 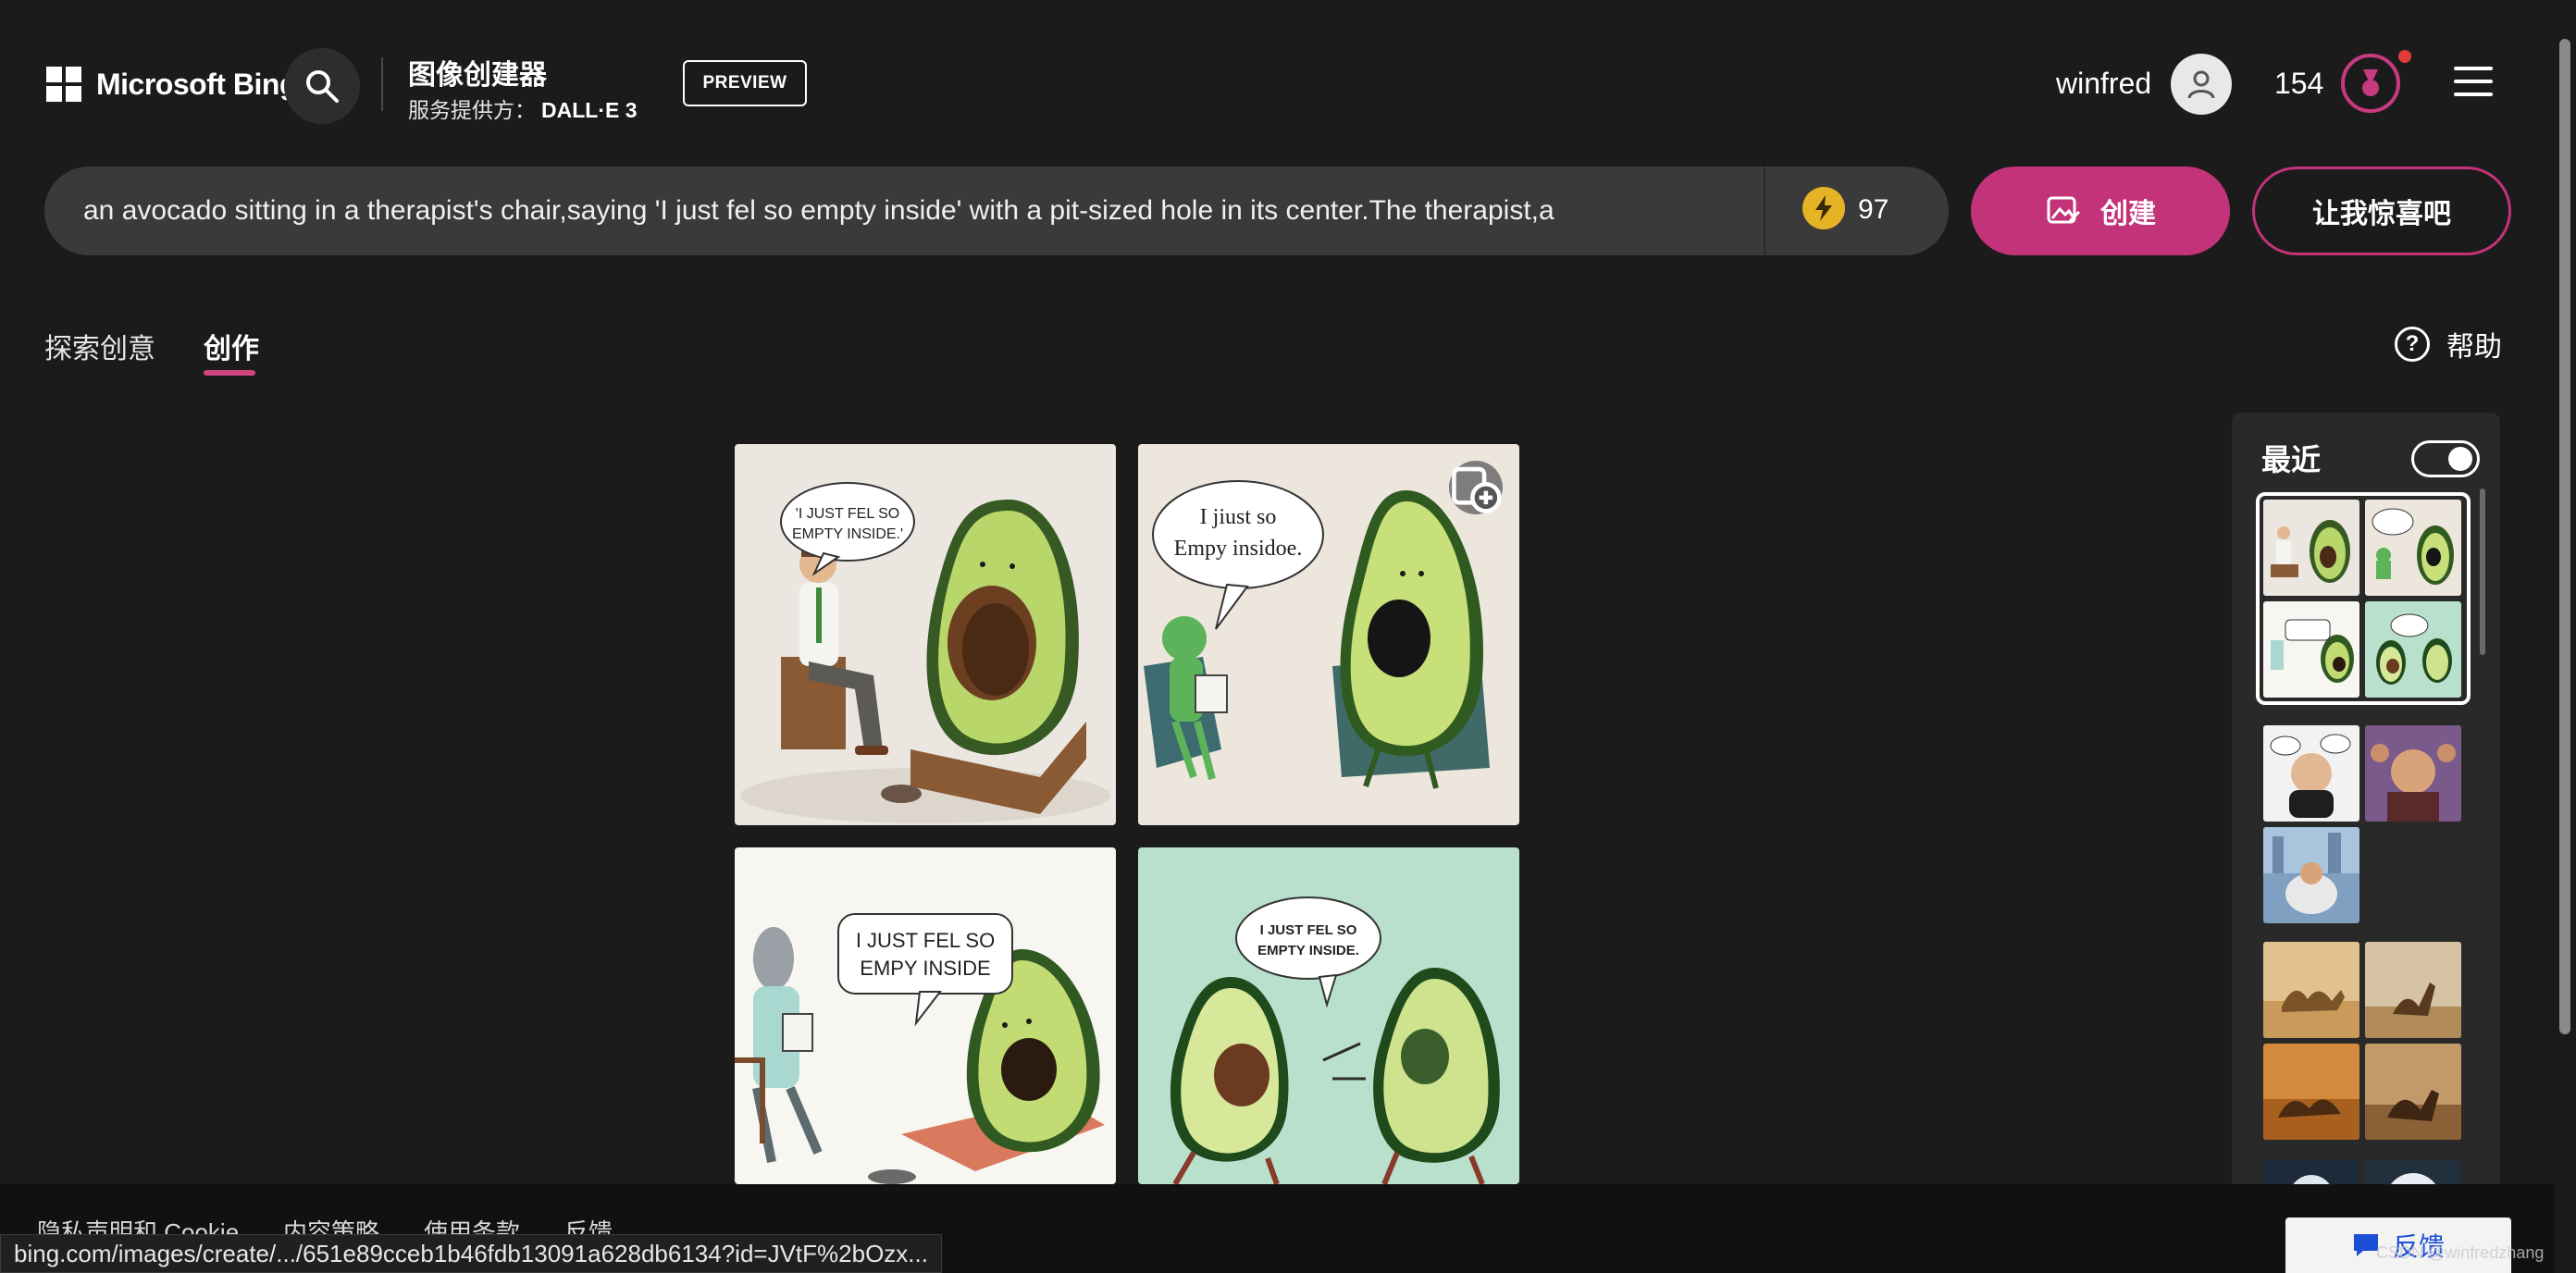 I want to click on recent-thumb-empty, so click(x=2413, y=875).